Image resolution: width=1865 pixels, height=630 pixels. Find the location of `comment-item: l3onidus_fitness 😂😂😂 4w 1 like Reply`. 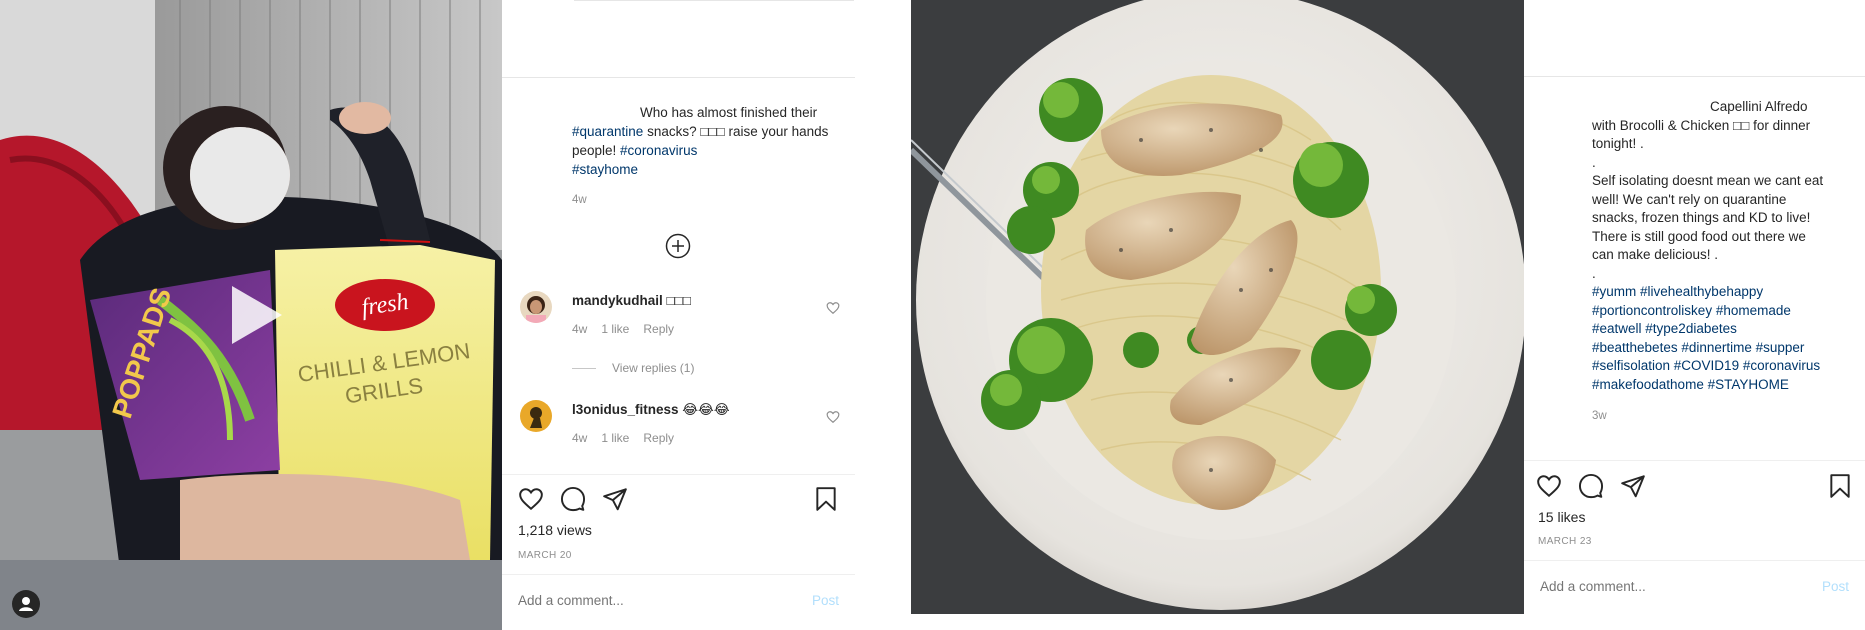

comment-item: l3onidus_fitness 😂😂😂 4w 1 like Reply is located at coordinates (680, 430).